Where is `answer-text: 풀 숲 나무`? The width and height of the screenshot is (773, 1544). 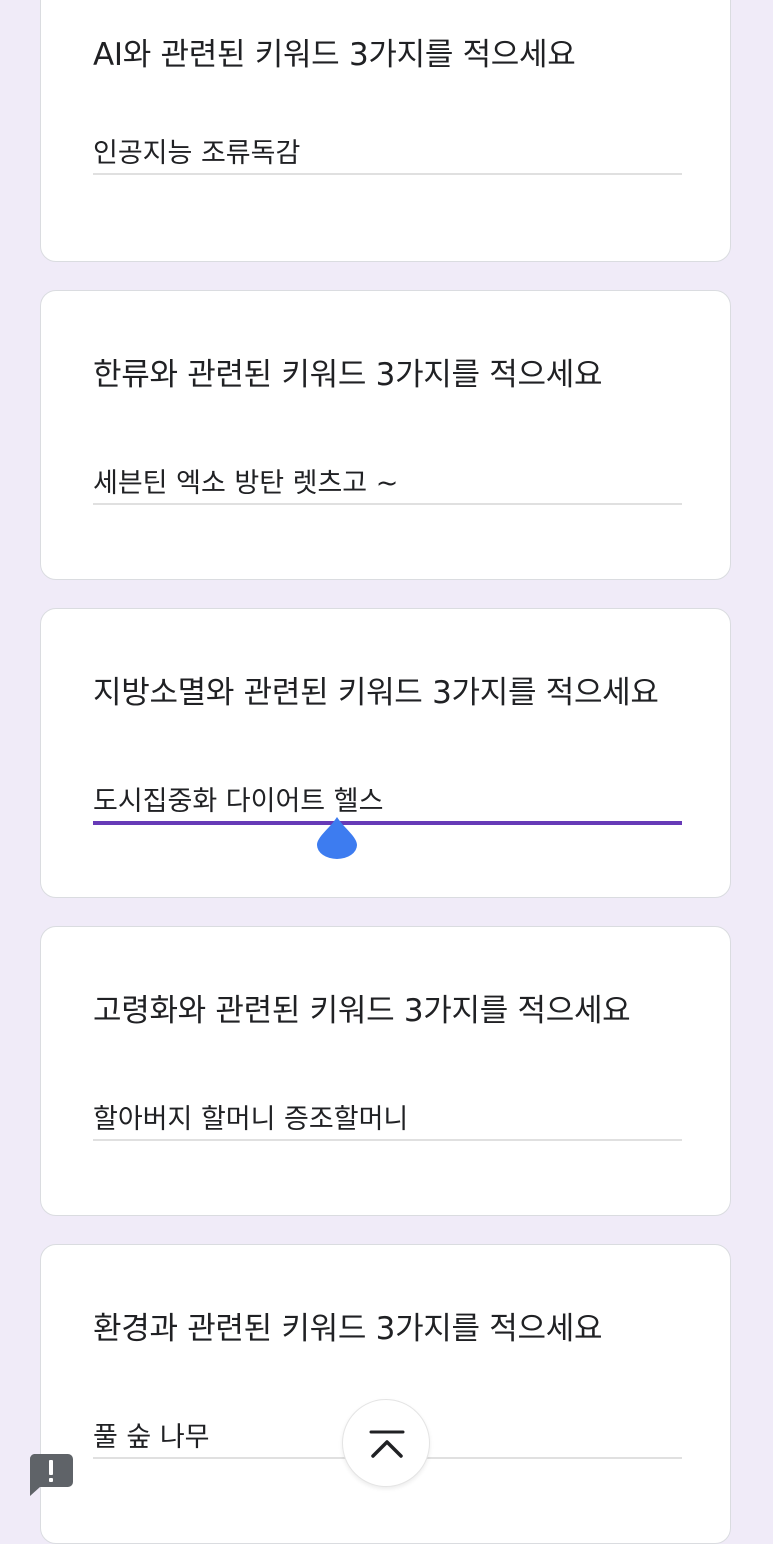
answer-text: 풀 숲 나무 is located at coordinates (151, 1437).